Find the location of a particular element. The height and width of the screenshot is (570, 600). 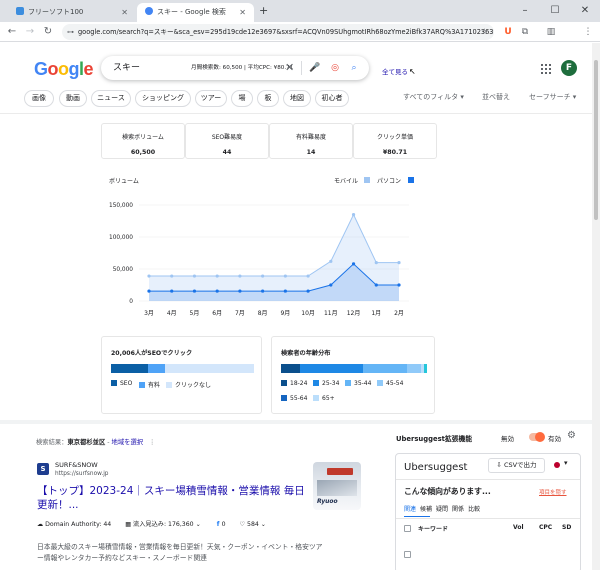

snow-slope-shape is located at coordinates (337, 488).